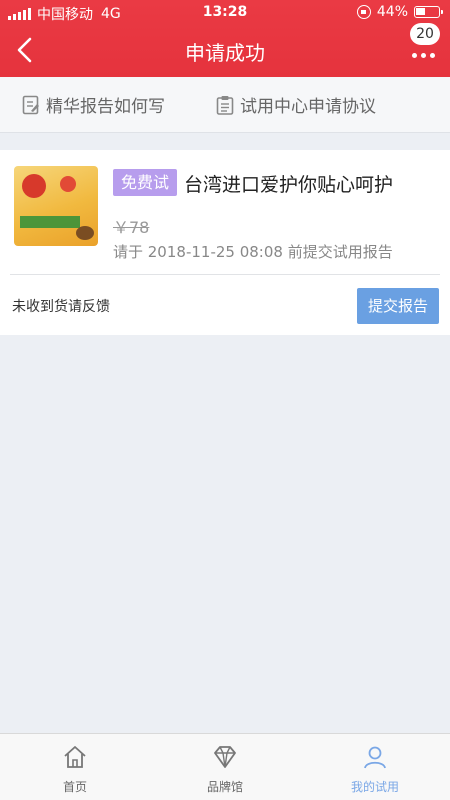  I want to click on battery-percent: 44%, so click(392, 12).